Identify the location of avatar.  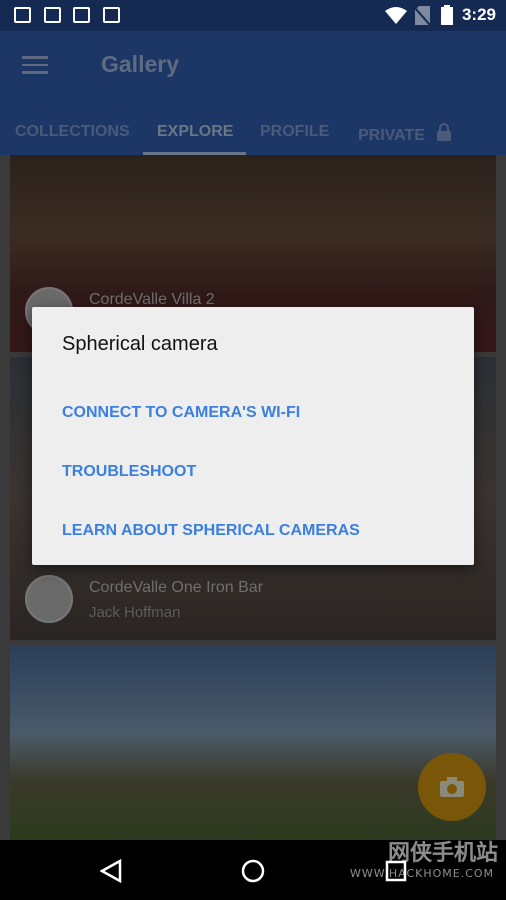
(49, 599).